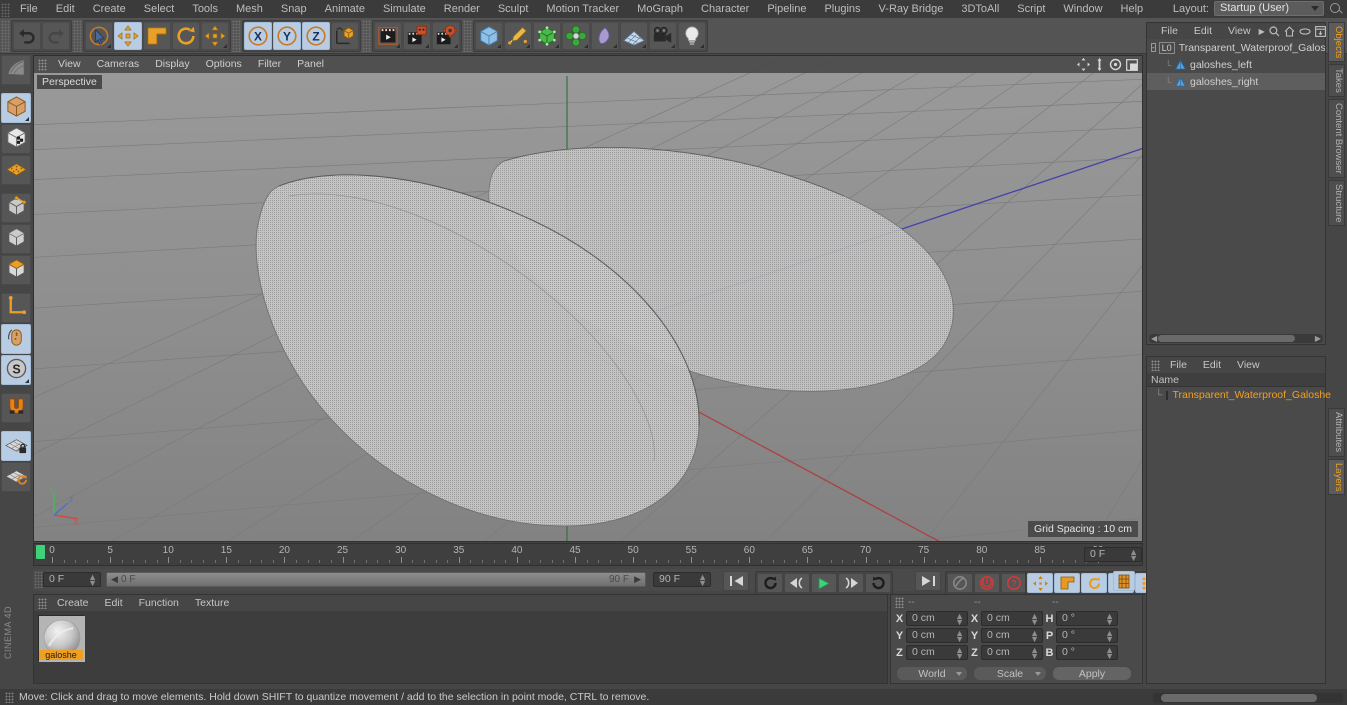  Describe the element at coordinates (1236, 64) in the screenshot. I see `object-tree-row: └ galoshes_left` at that location.